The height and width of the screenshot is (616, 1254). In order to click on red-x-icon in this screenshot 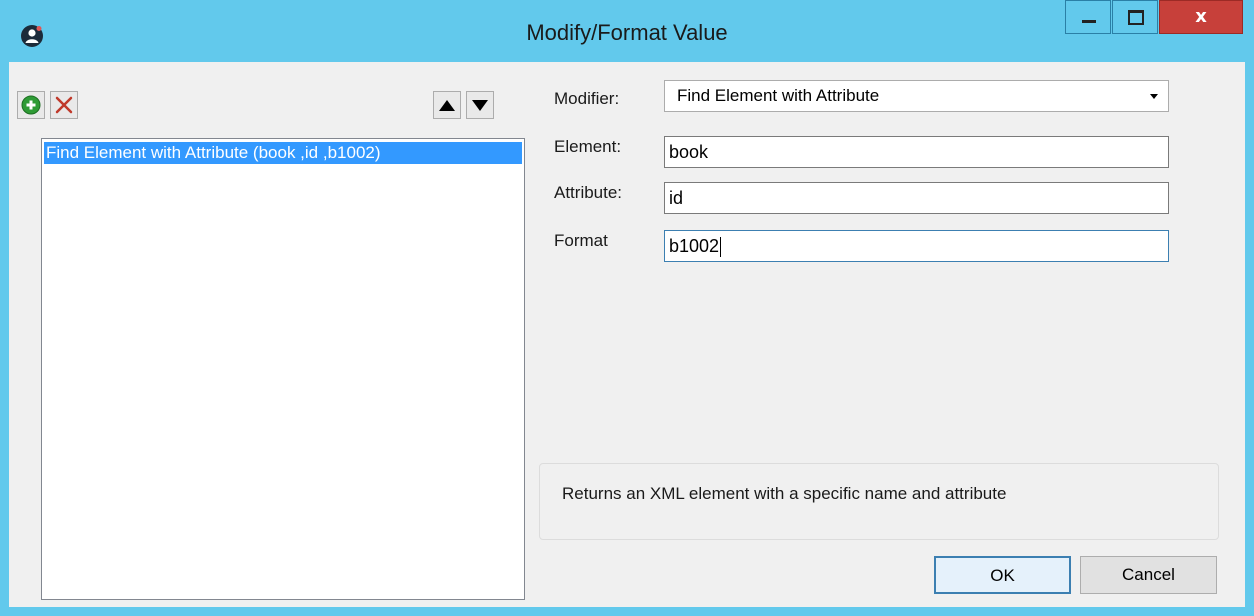, I will do `click(64, 105)`.